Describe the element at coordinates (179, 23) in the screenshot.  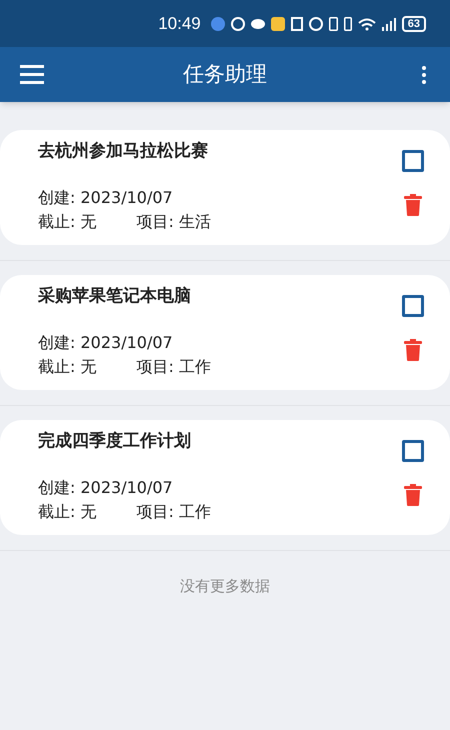
I see `status-time: 10:49` at that location.